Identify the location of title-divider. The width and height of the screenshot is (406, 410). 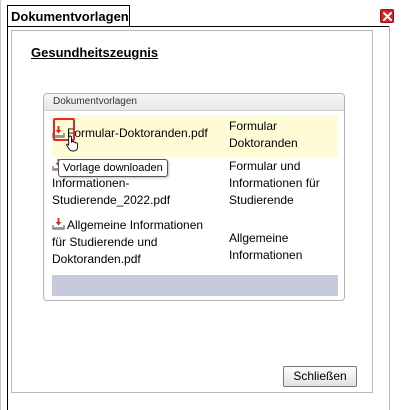
(198, 26).